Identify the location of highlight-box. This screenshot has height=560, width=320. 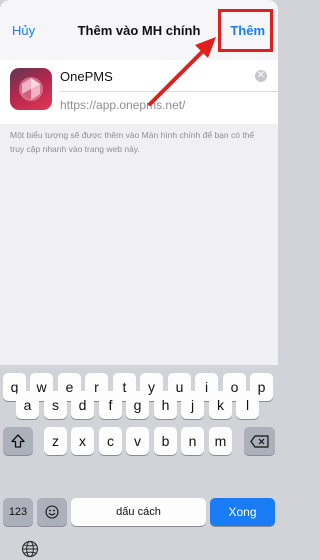
(245, 30).